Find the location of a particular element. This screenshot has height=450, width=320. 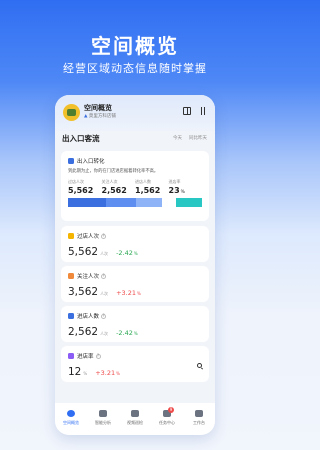

tab-overview: 空间概览 is located at coordinates (71, 422).